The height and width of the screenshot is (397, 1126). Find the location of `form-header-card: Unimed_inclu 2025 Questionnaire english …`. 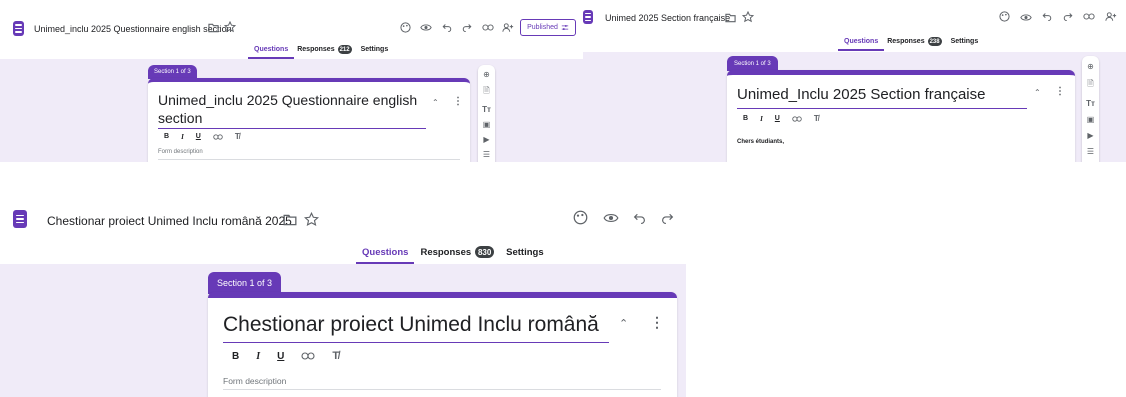

form-header-card: Unimed_inclu 2025 Questionnaire english … is located at coordinates (309, 120).